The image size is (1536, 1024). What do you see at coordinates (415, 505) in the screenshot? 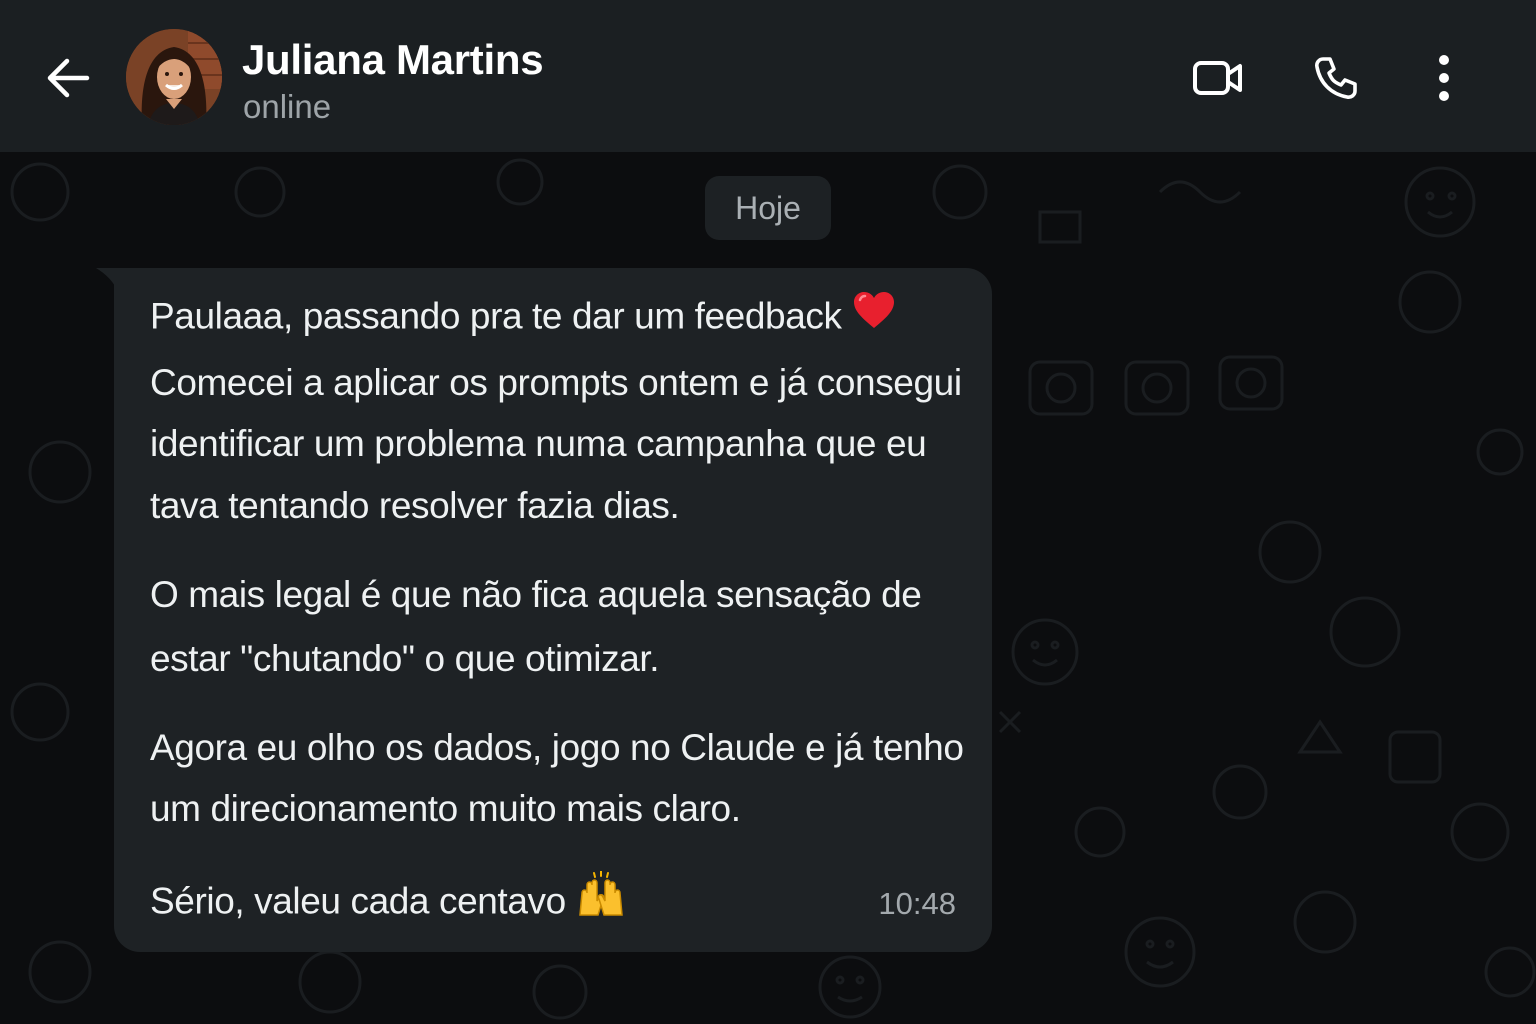
I see `message-line: tava tentando resolver fazia dias.` at bounding box center [415, 505].